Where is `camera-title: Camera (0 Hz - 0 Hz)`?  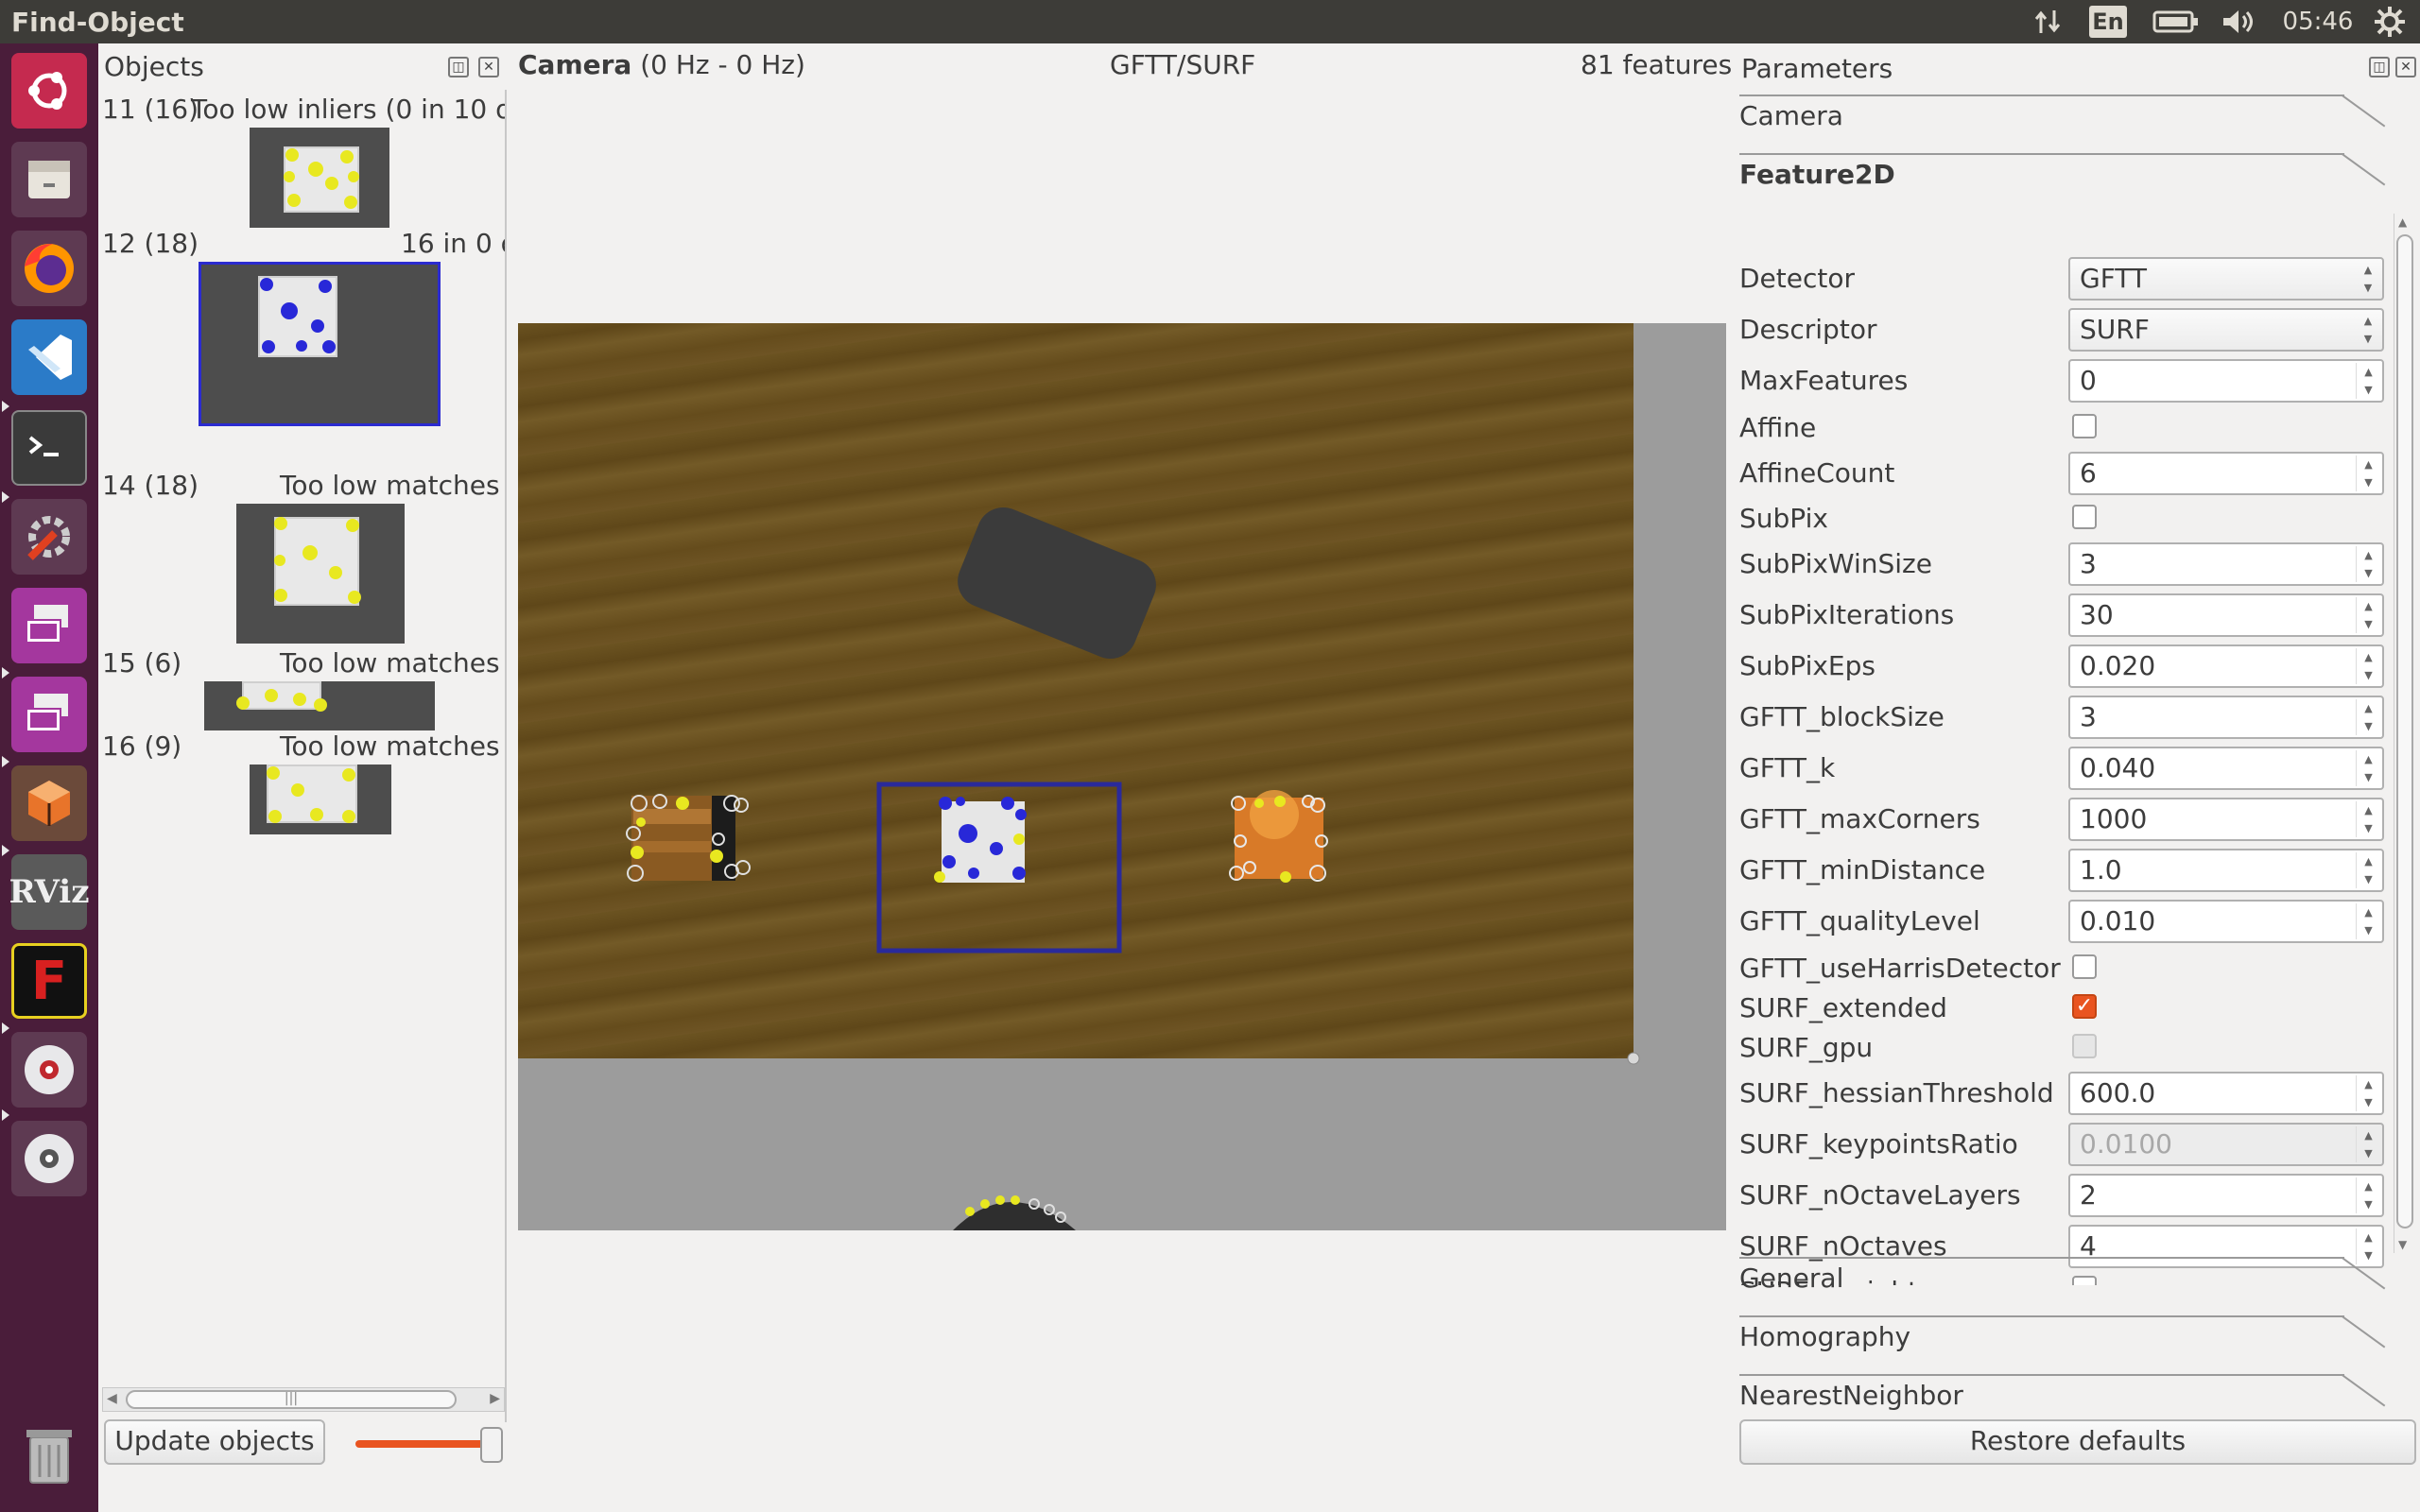 camera-title: Camera (0 Hz - 0 Hz) is located at coordinates (661, 64).